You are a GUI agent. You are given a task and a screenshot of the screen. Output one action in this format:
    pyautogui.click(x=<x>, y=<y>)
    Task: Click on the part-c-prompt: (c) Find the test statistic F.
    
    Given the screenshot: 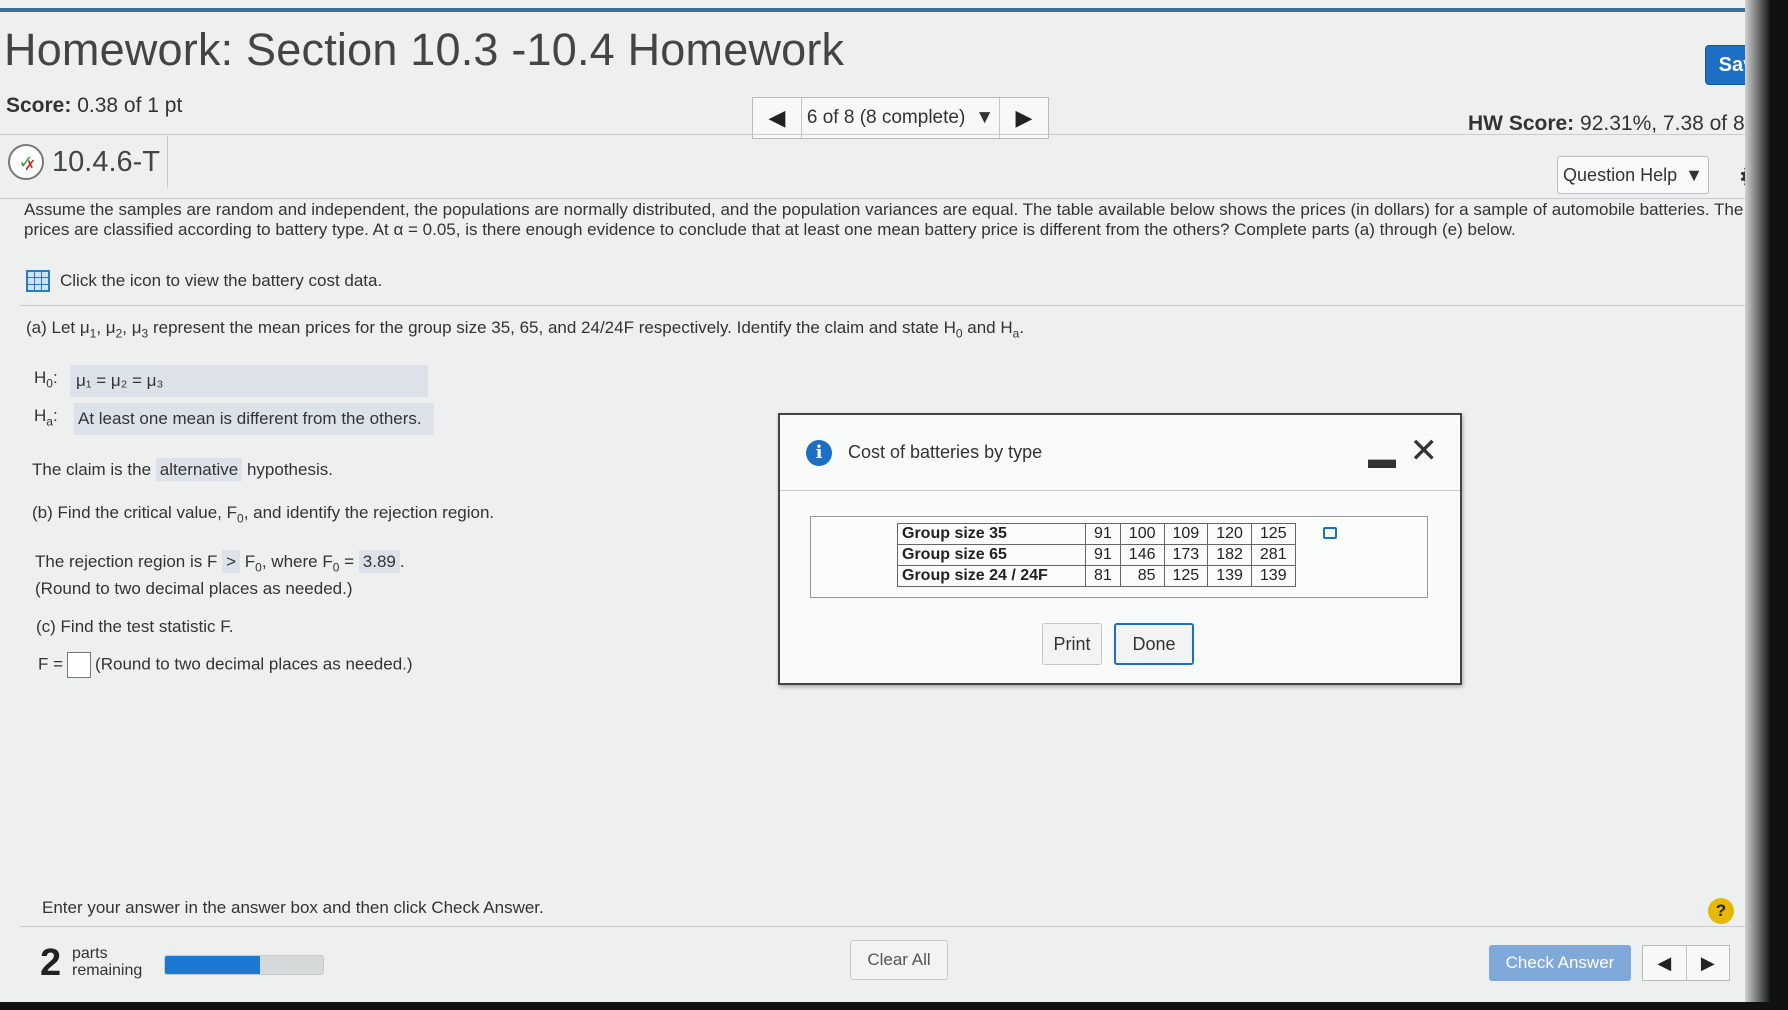 What is the action you would take?
    pyautogui.click(x=135, y=626)
    